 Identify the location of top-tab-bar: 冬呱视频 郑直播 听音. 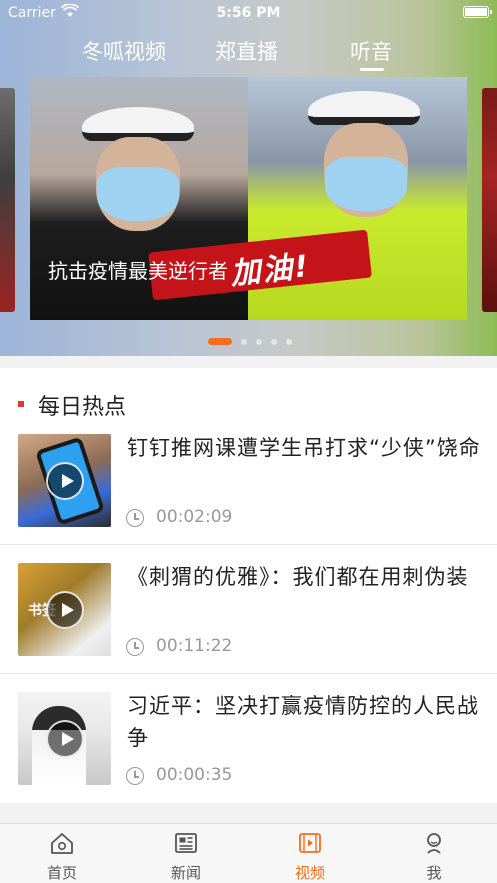
(248, 56).